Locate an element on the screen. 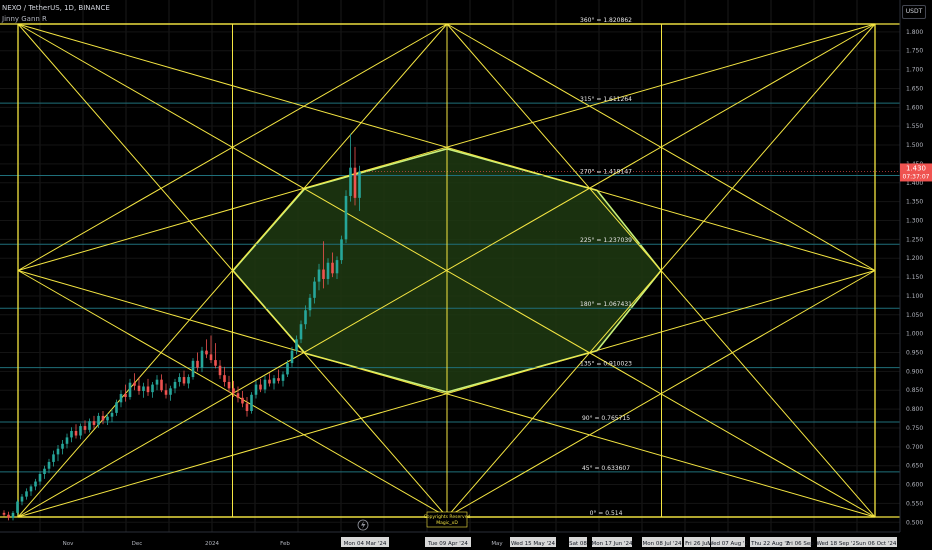 This screenshot has height=550, width=932. time-tick-label: Wed 15 May '24 is located at coordinates (533, 544).